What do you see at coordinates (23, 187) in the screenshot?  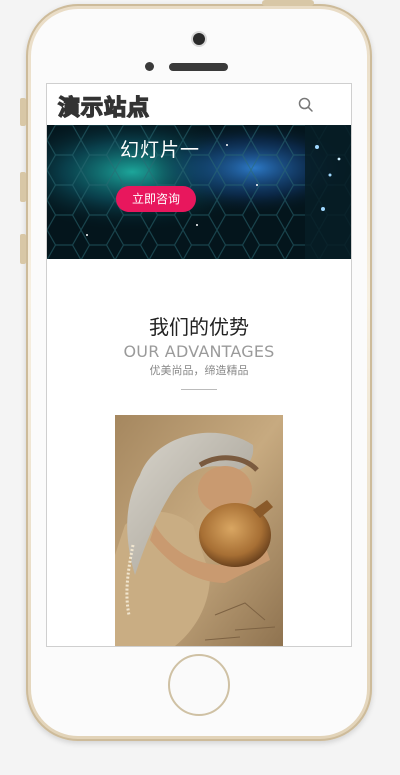 I see `volume-up-button` at bounding box center [23, 187].